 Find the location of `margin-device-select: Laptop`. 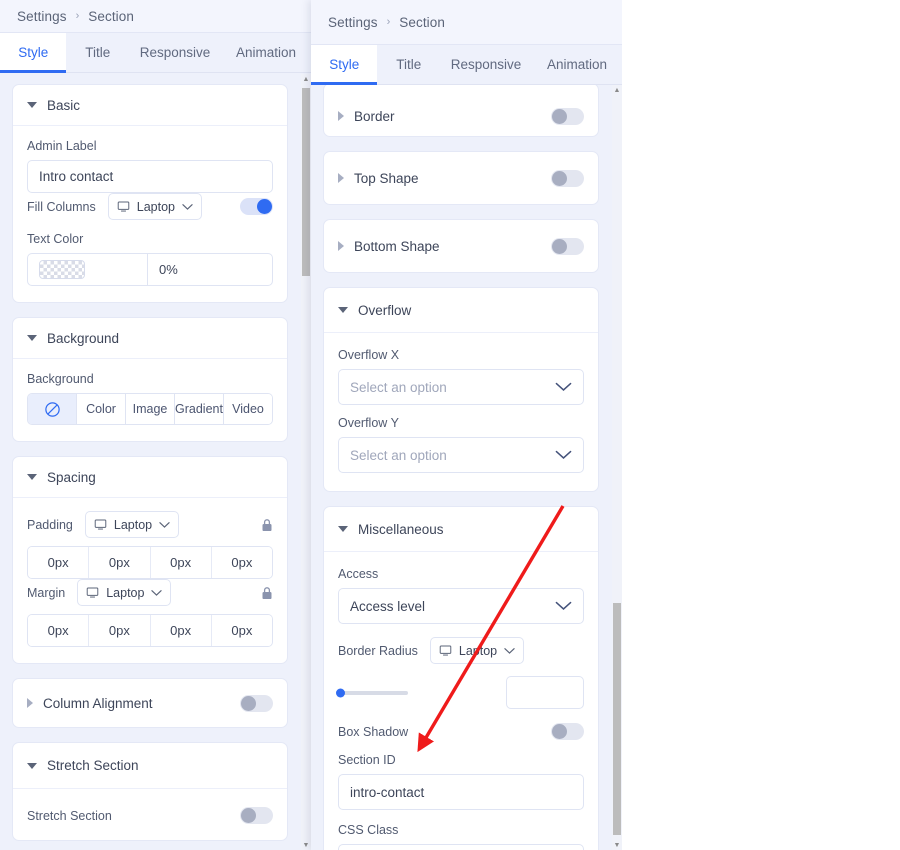

margin-device-select: Laptop is located at coordinates (124, 592).